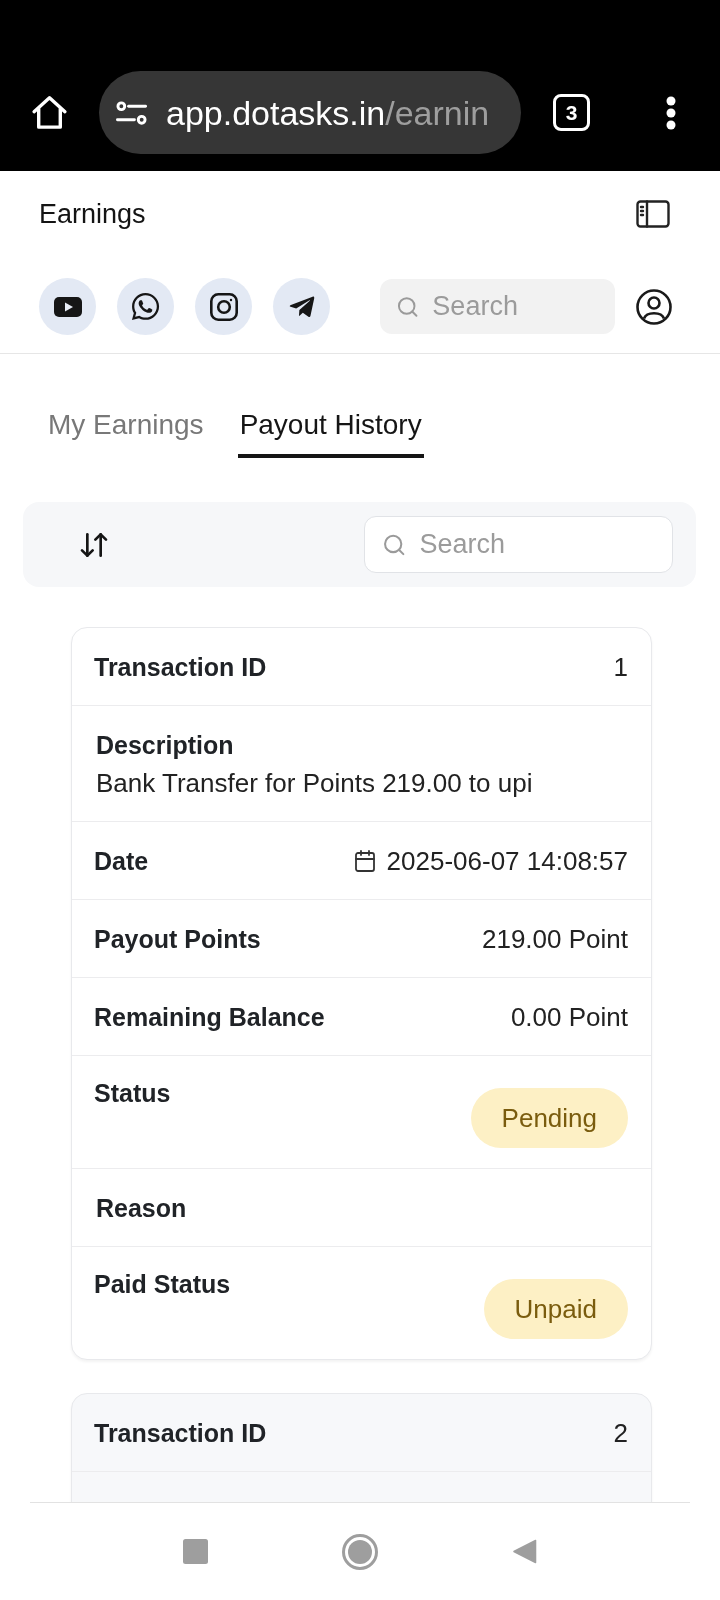 This screenshot has width=720, height=1600. I want to click on field-label: Date, so click(121, 861).